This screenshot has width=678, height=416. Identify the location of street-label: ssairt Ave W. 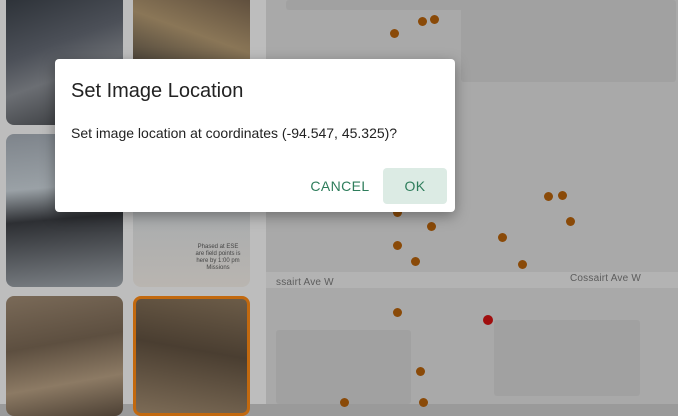
(305, 282).